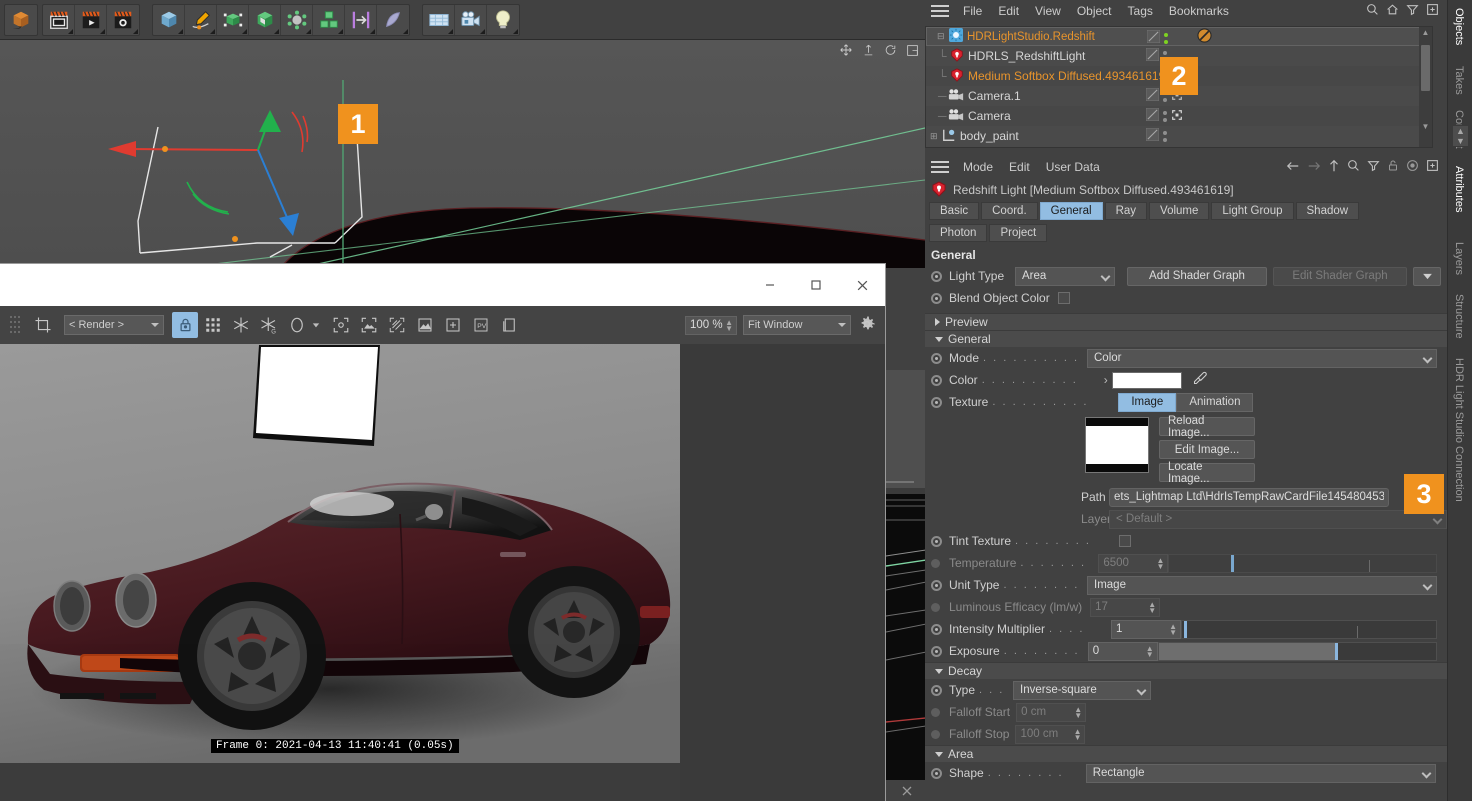 This screenshot has width=1472, height=801. I want to click on decay-group-header: Decay, so click(1186, 670).